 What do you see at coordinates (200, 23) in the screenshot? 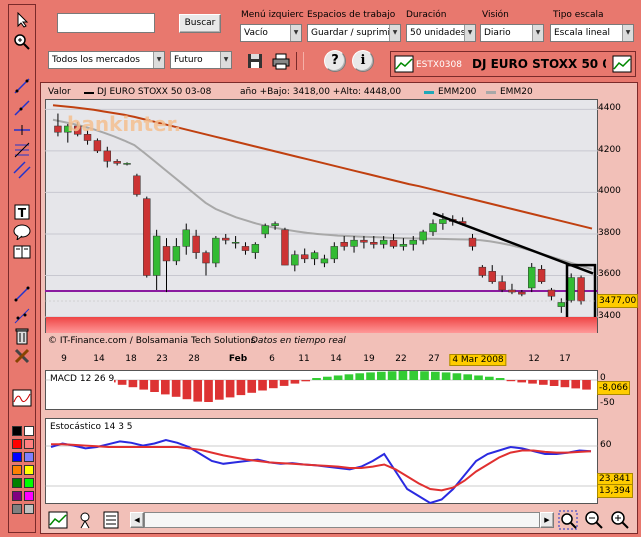
I see `search-button: Buscar` at bounding box center [200, 23].